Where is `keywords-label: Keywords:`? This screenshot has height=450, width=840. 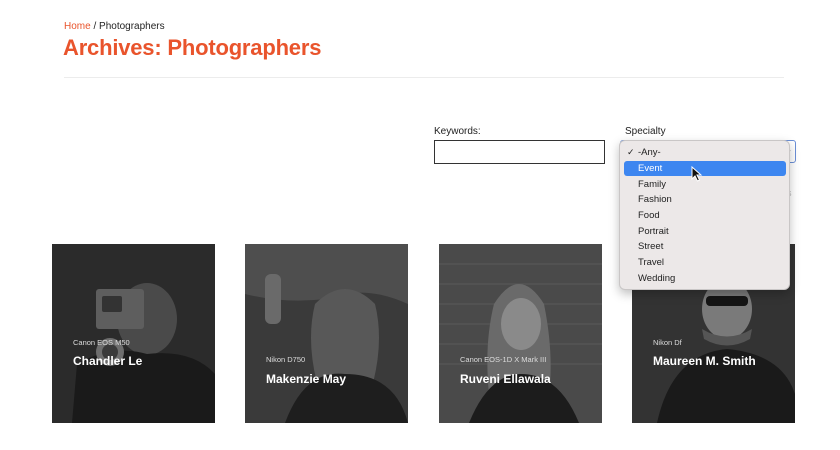
keywords-label: Keywords: is located at coordinates (457, 131).